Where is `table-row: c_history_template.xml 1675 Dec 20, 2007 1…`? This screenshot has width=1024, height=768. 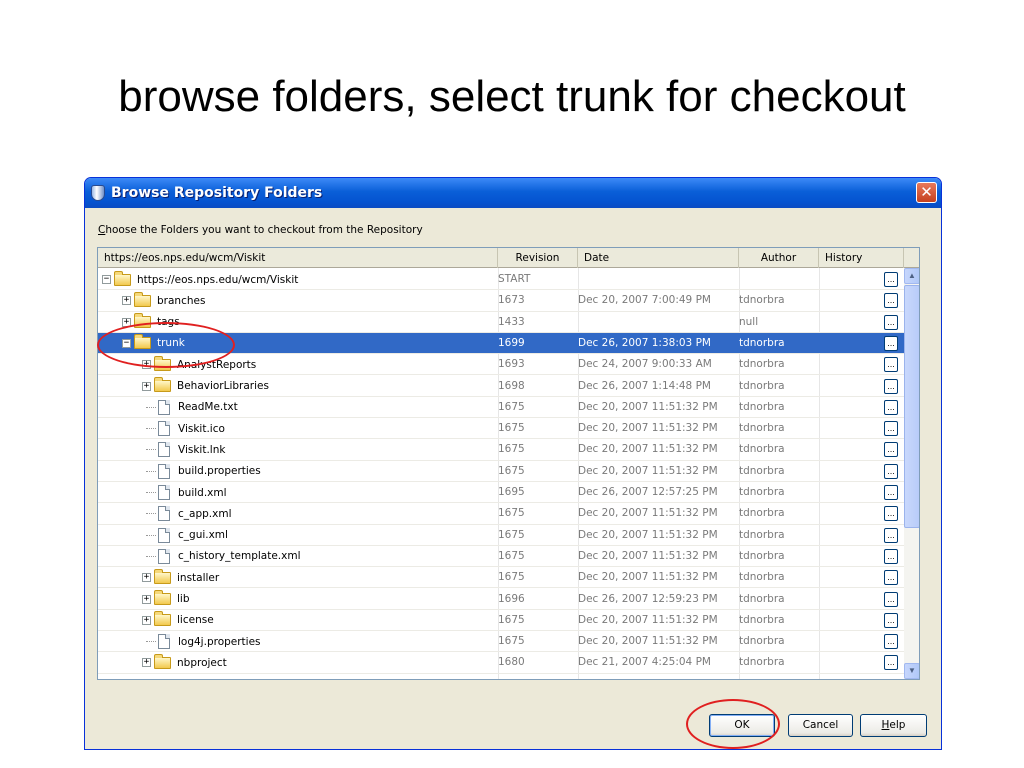
table-row: c_history_template.xml 1675 Dec 20, 2007 1… is located at coordinates (501, 557).